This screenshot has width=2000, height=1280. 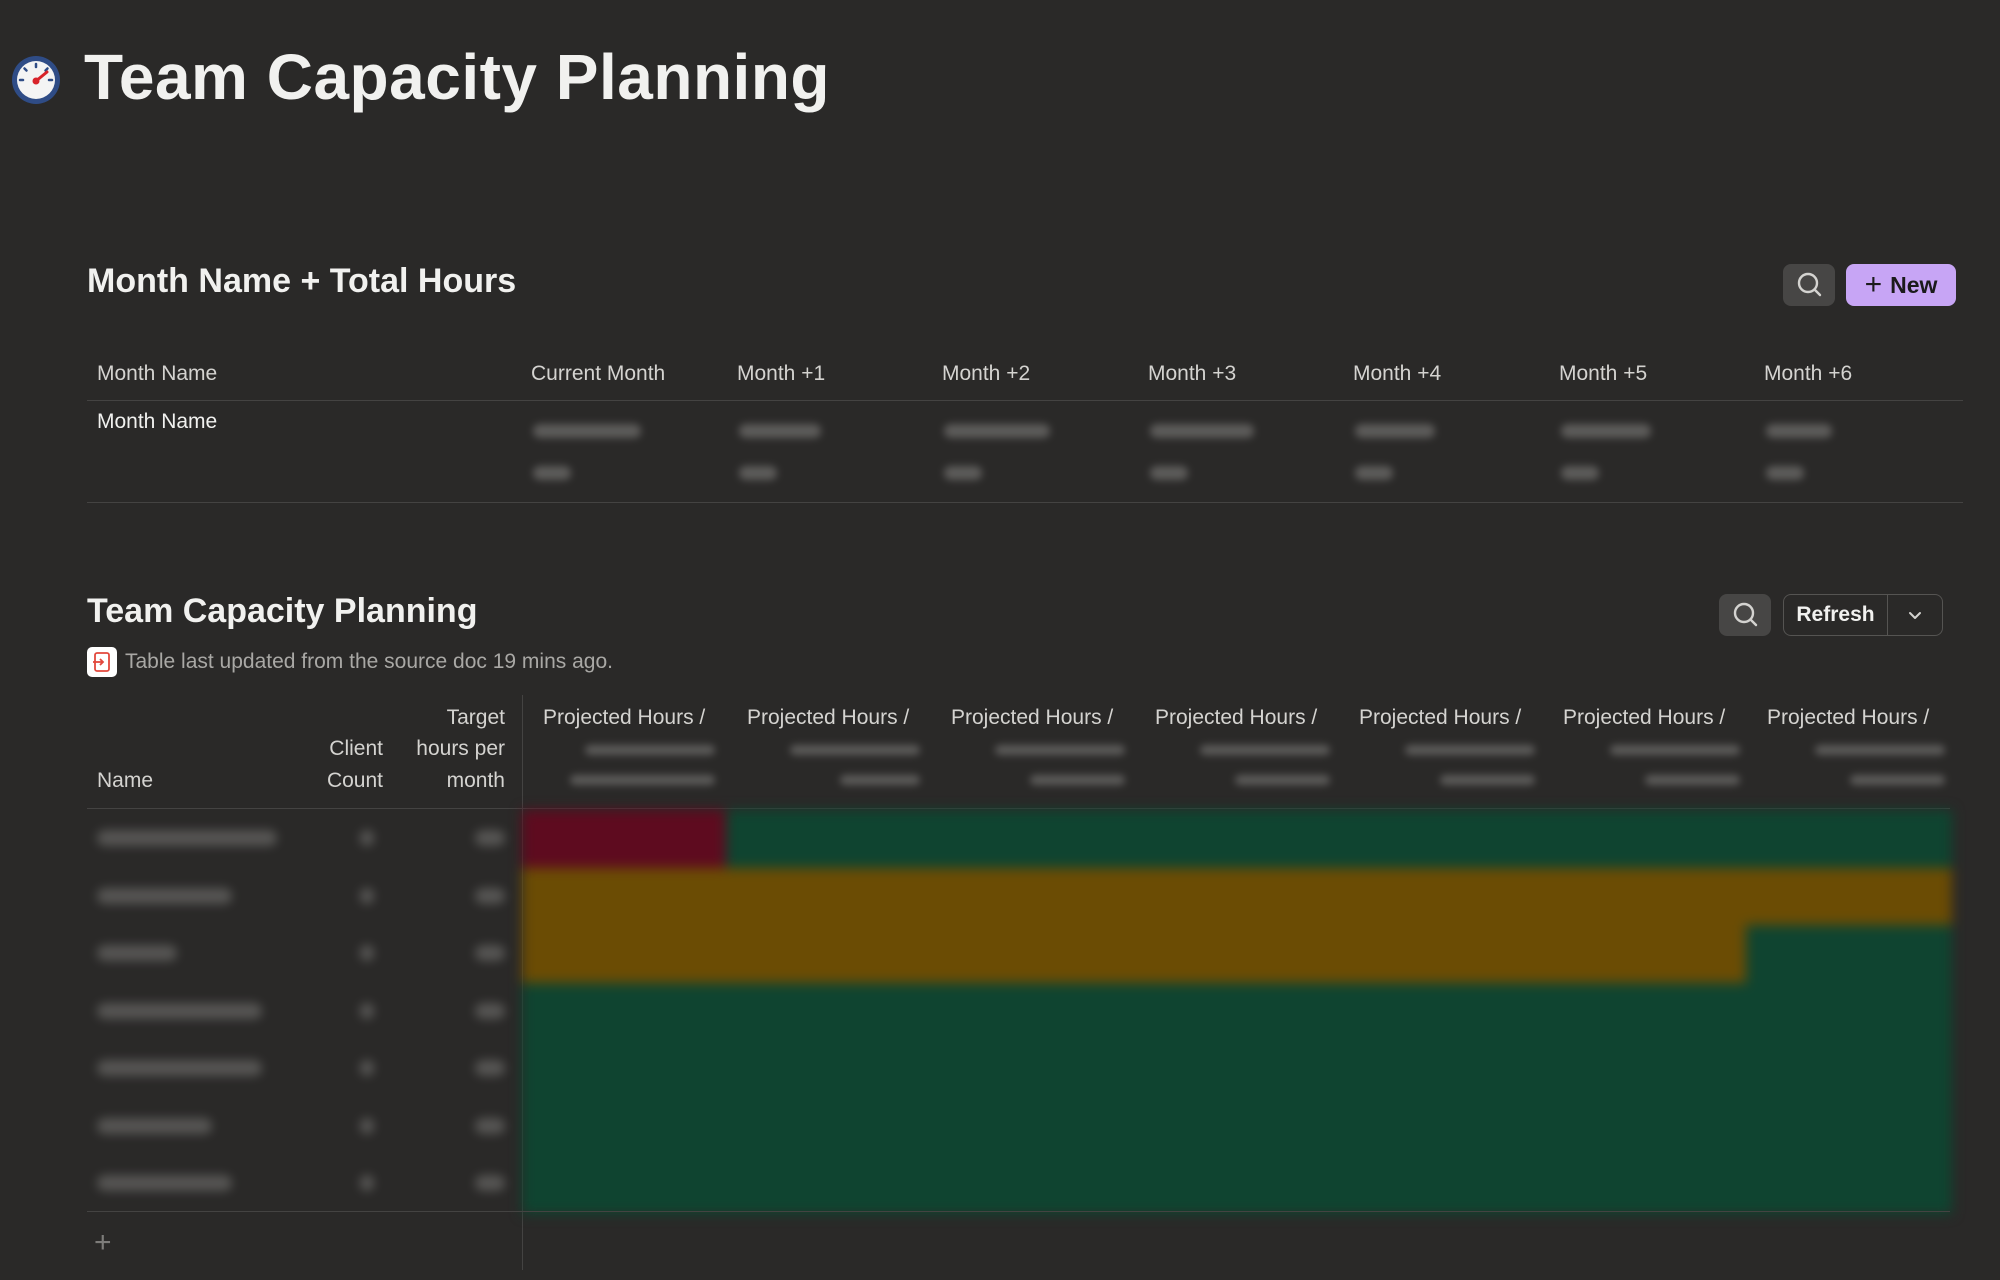 What do you see at coordinates (341, 749) in the screenshot?
I see `column-header-client-count: Client` at bounding box center [341, 749].